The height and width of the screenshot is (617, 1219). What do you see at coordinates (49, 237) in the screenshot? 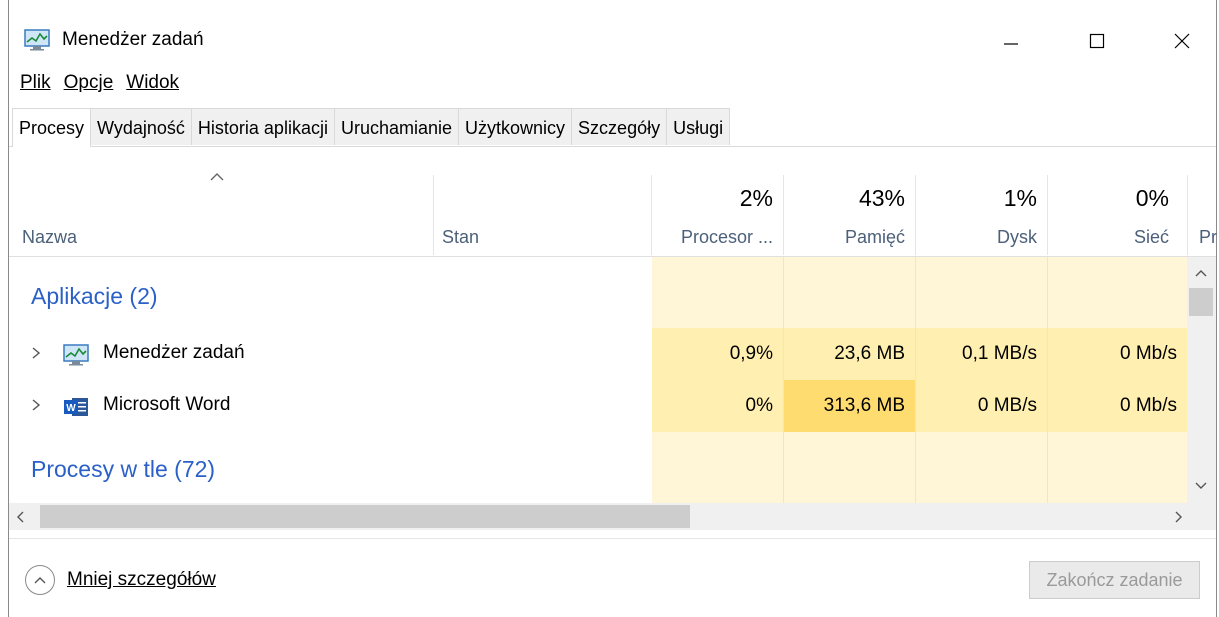
I see `column-name-header: Nazwa` at bounding box center [49, 237].